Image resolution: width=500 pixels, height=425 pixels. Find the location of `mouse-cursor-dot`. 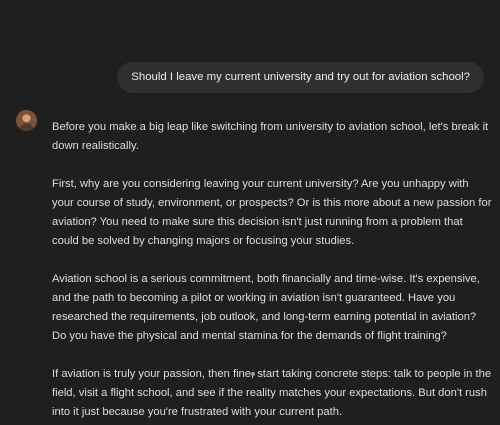

mouse-cursor-dot is located at coordinates (253, 374).